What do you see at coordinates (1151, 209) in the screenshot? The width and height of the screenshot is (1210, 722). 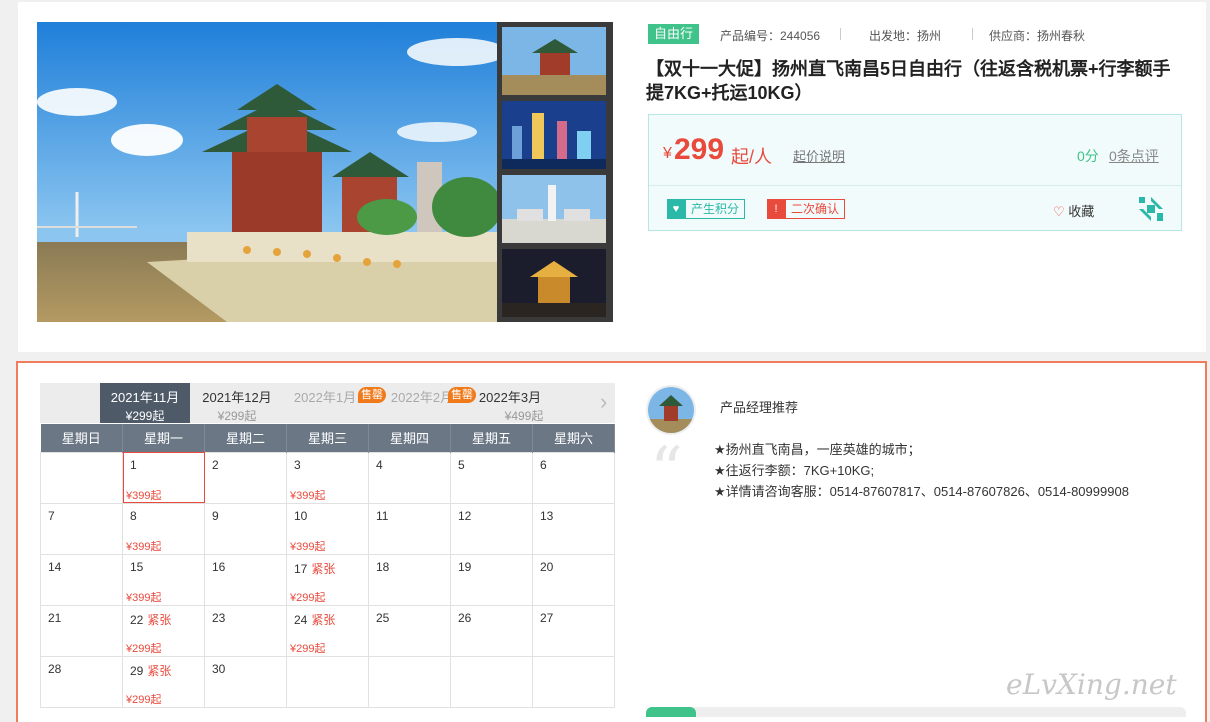 I see `qr-code-icon` at bounding box center [1151, 209].